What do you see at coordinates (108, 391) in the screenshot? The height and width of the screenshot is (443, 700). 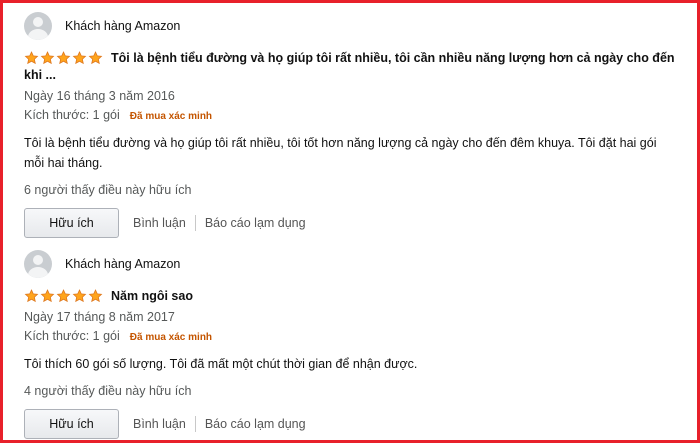 I see `helpful-count: 4 người thấy điều này hữu ích` at bounding box center [108, 391].